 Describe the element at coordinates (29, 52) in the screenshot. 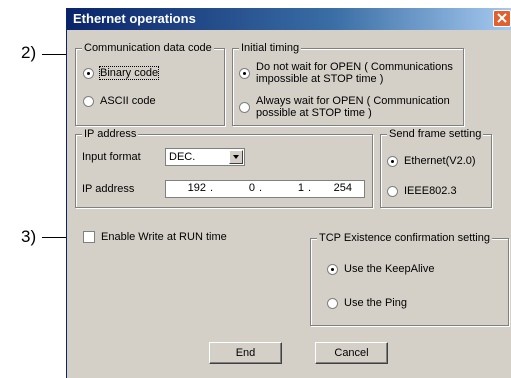

I see `annotation-2: 2)` at that location.